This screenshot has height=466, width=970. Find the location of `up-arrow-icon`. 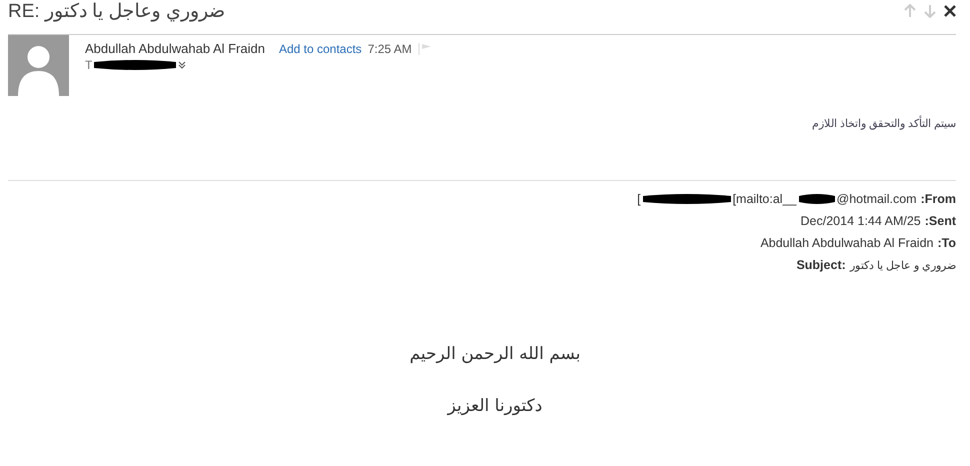

up-arrow-icon is located at coordinates (910, 11).